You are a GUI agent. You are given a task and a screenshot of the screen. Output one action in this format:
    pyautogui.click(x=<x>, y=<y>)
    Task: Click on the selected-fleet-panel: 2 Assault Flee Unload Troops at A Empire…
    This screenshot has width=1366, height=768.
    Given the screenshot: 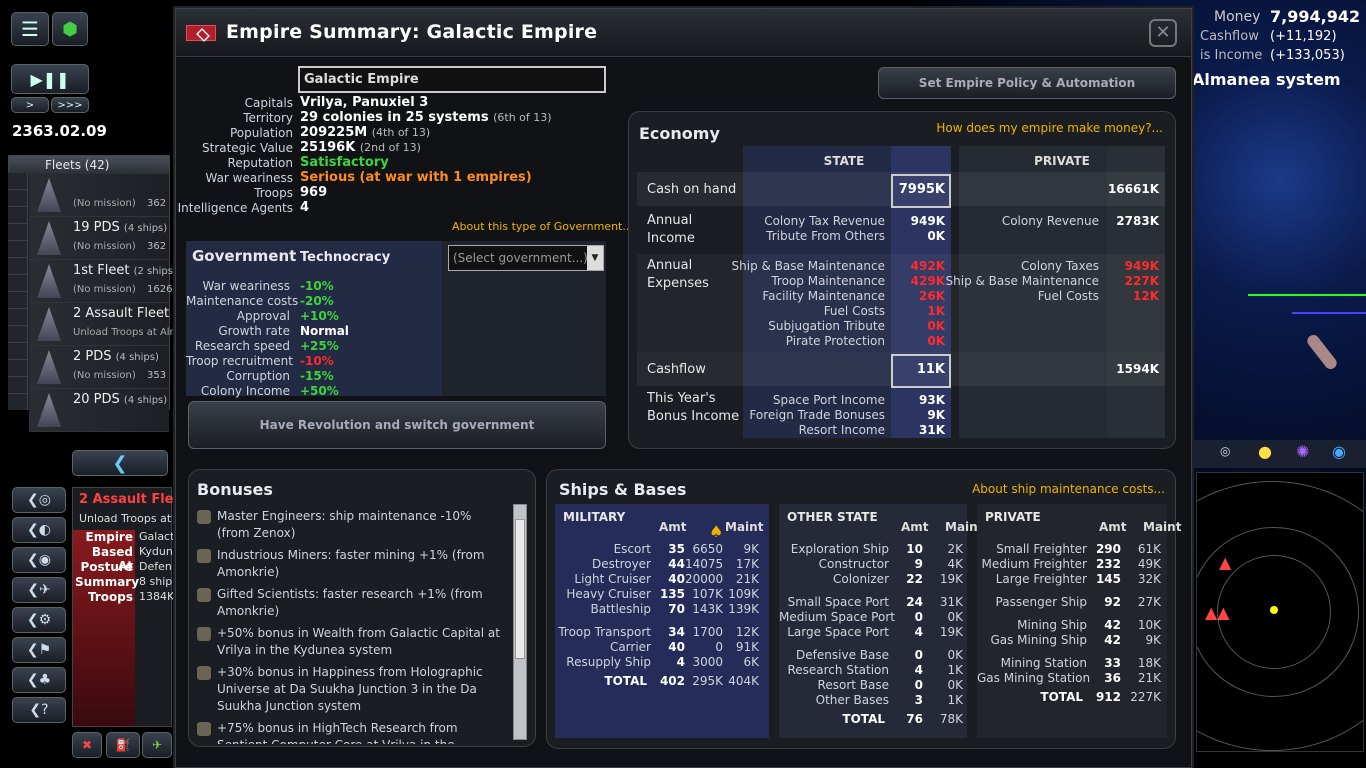 What is the action you would take?
    pyautogui.click(x=122, y=607)
    